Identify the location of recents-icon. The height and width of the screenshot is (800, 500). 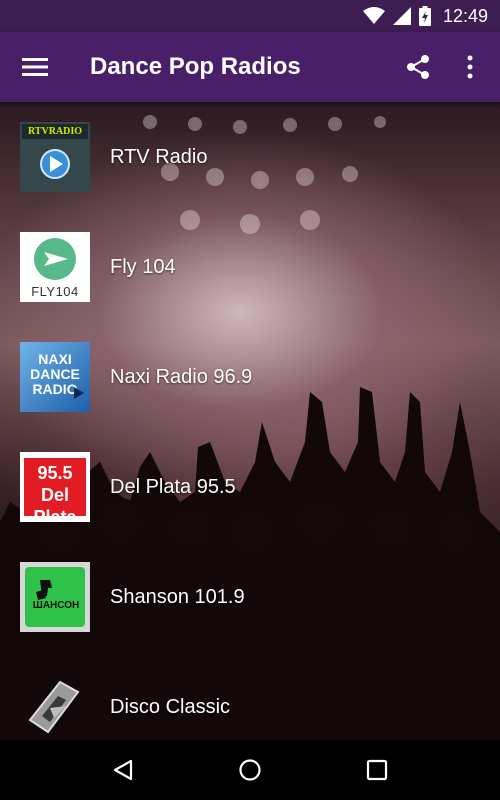
(376, 770).